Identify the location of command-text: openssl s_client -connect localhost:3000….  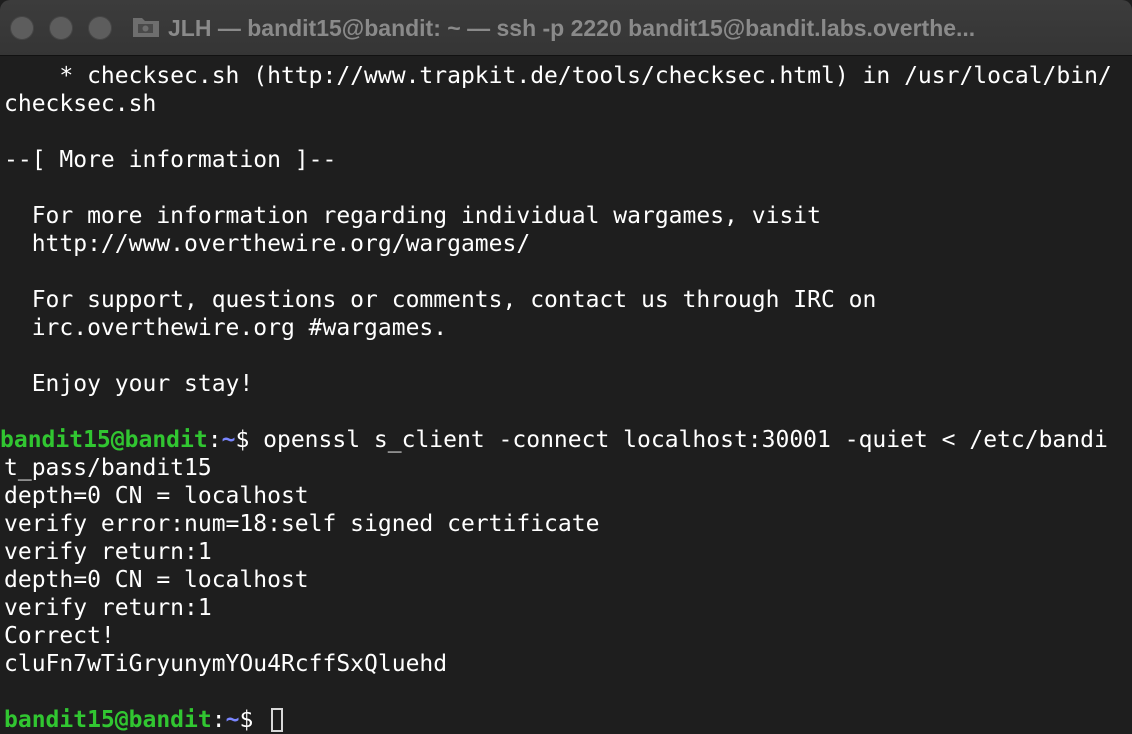
(685, 440).